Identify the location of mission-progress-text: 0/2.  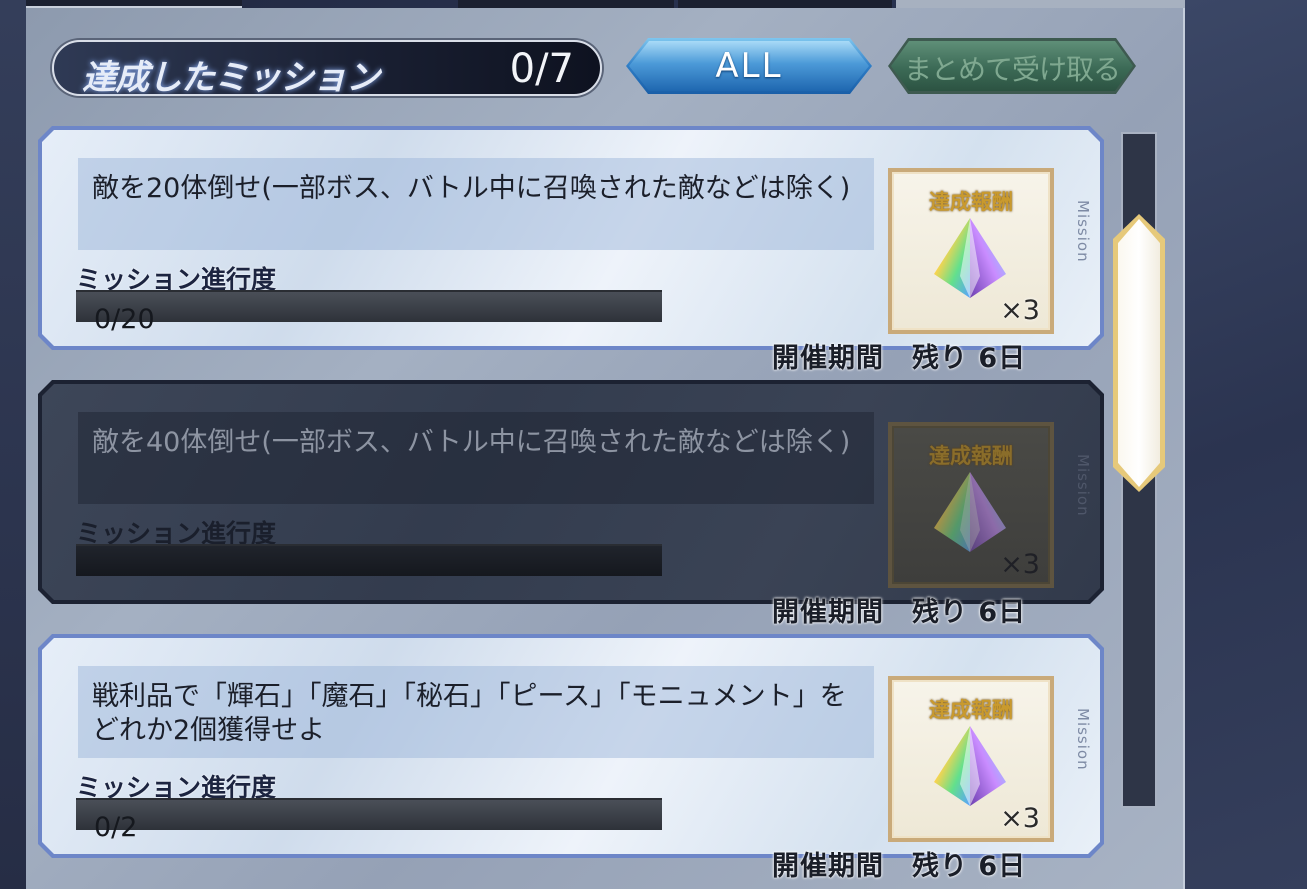
(116, 827).